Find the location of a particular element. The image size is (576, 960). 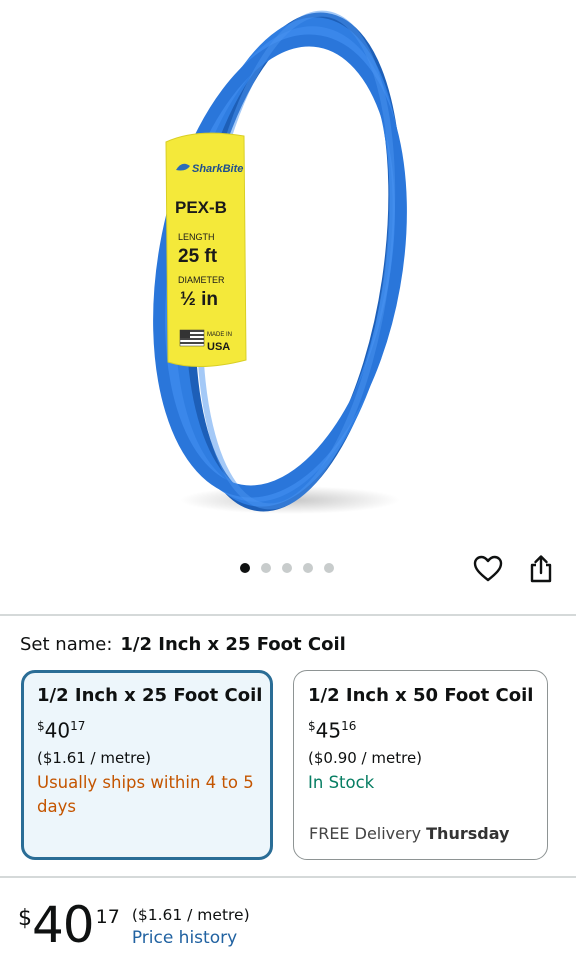

image-carousel-indicator is located at coordinates (287, 568).